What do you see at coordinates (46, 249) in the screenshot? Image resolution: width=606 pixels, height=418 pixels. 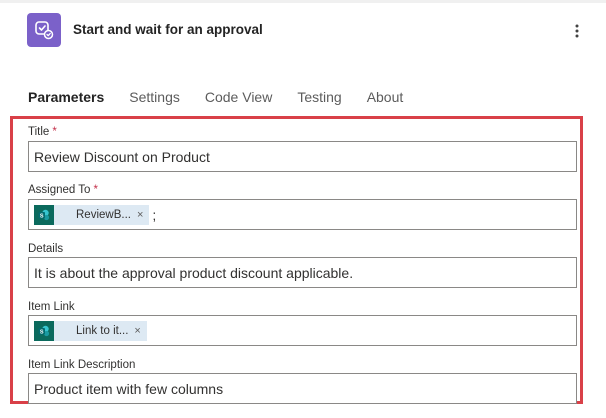 I see `details-label: Details` at bounding box center [46, 249].